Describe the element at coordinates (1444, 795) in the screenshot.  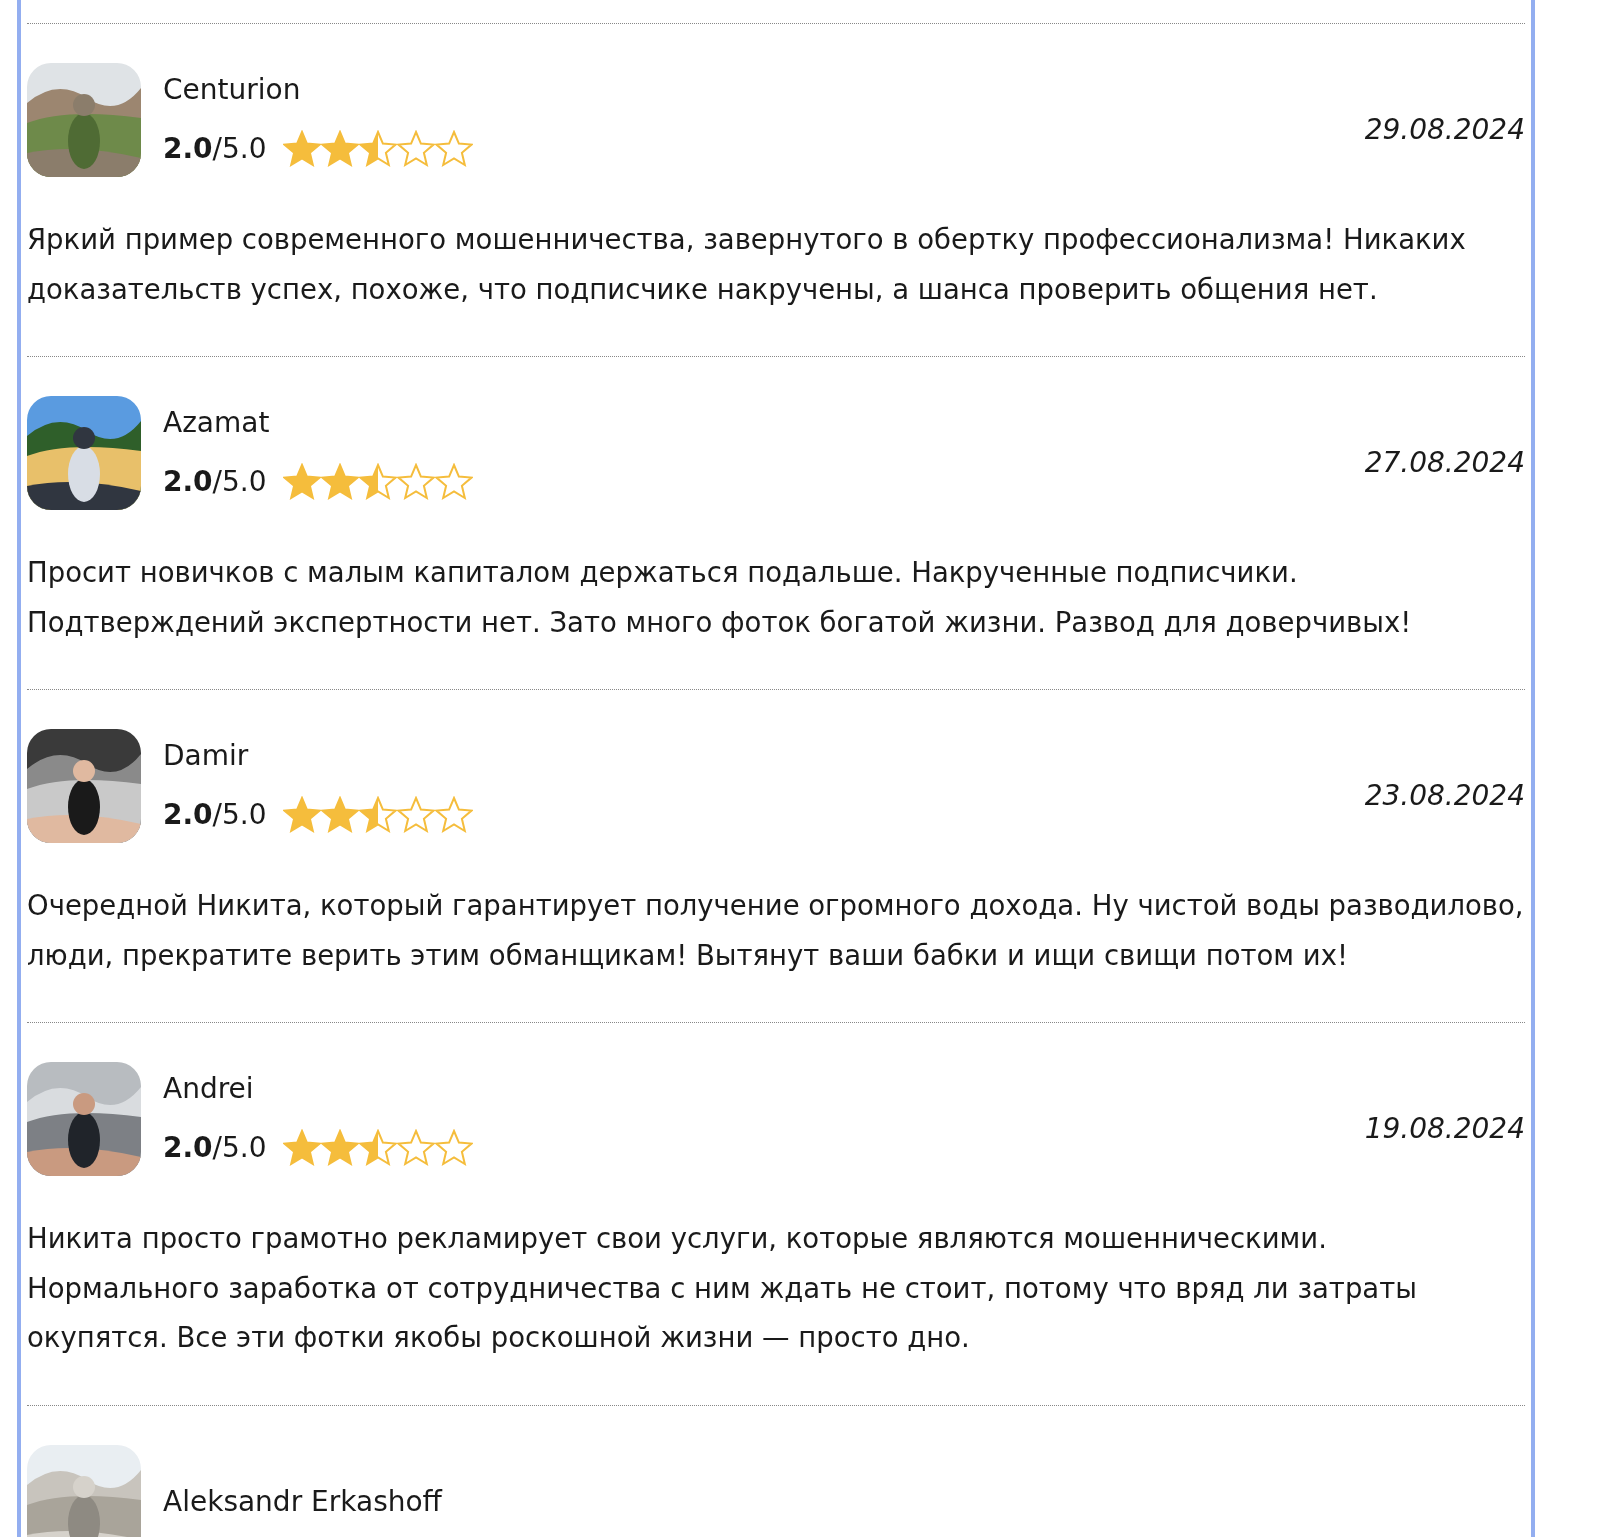
I see `review-date: 23.08.2024` at that location.